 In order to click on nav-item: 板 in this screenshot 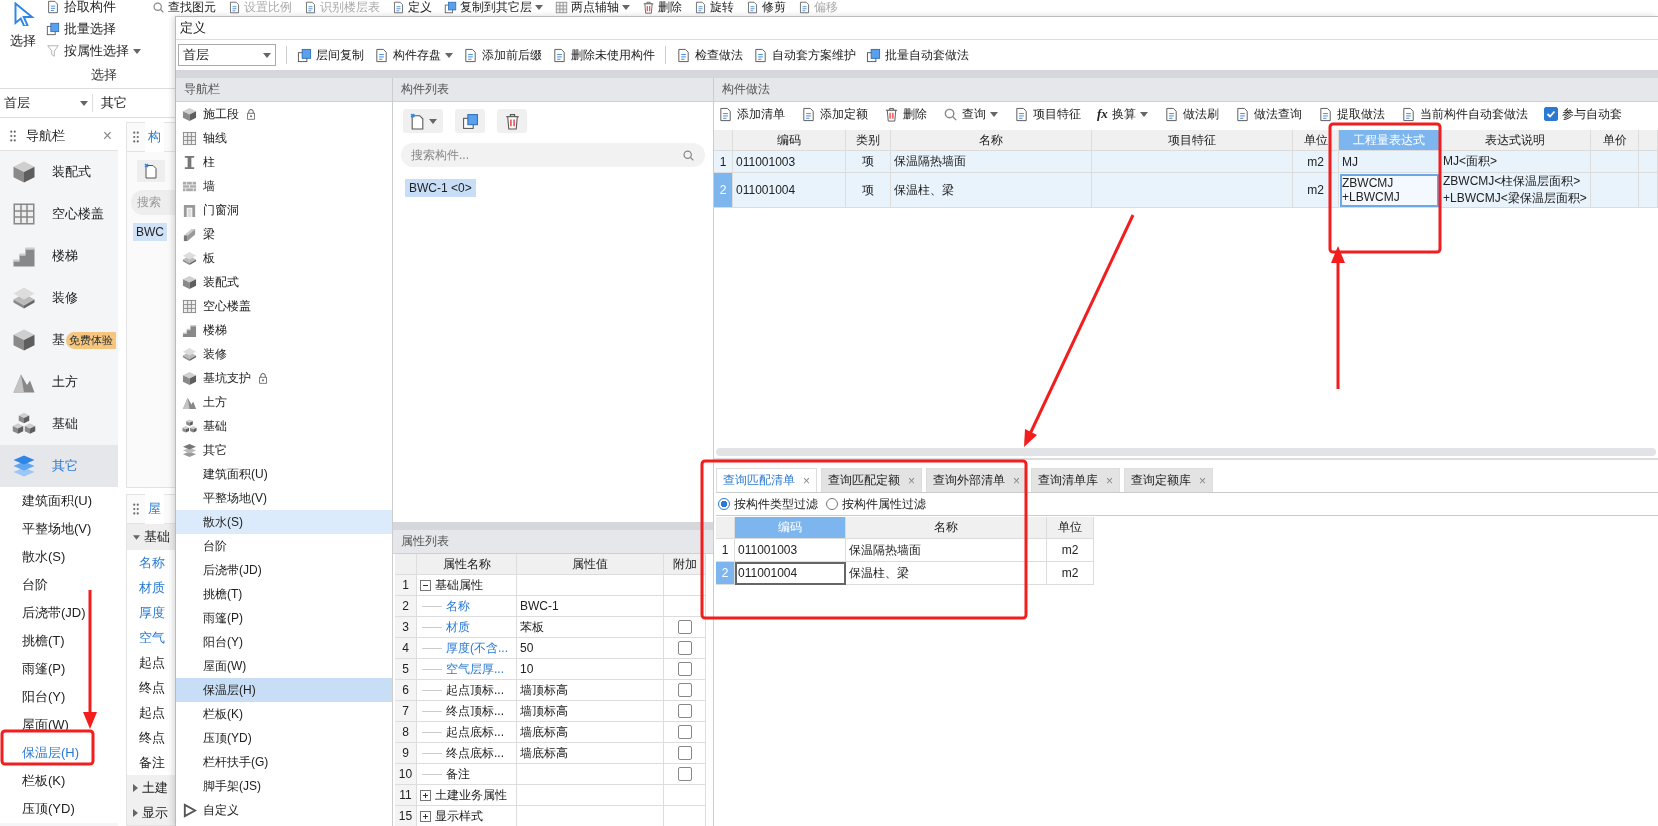, I will do `click(284, 258)`.